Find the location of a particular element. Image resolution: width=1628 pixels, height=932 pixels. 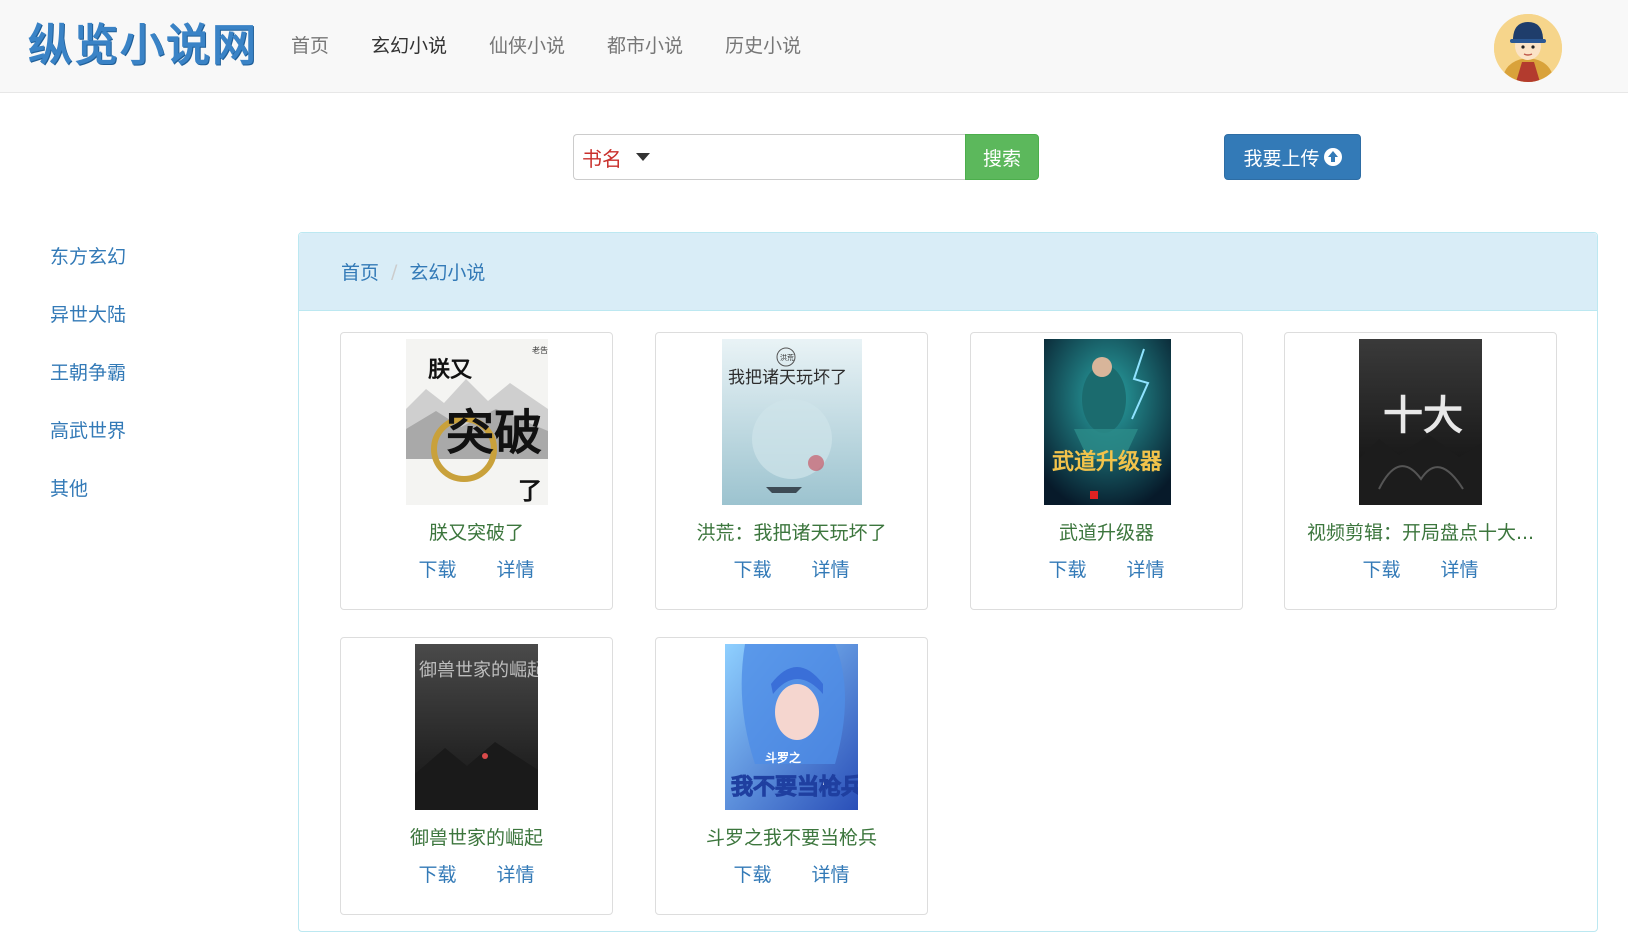

nav-dushi: 都市小说 is located at coordinates (645, 46).